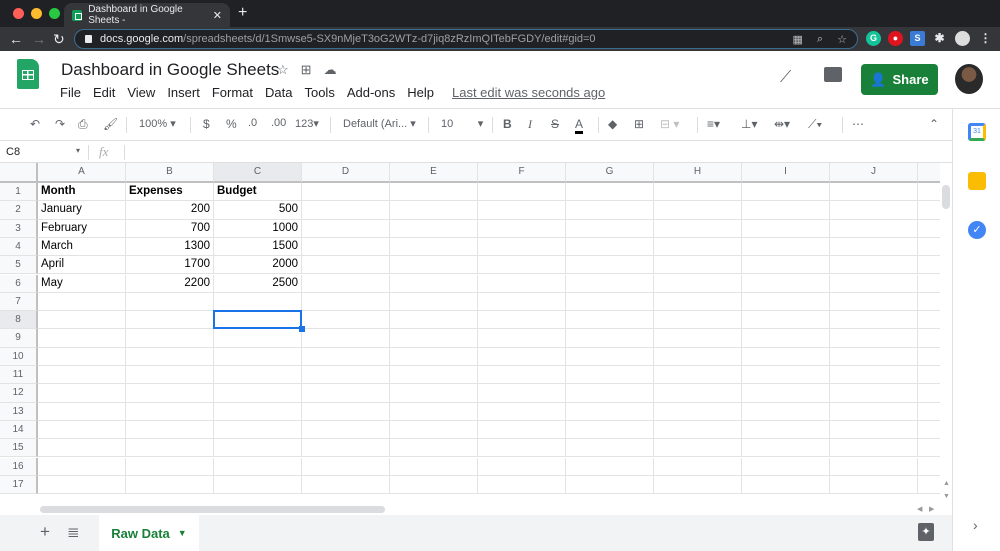  Describe the element at coordinates (786, 192) in the screenshot. I see `cell-i1` at that location.